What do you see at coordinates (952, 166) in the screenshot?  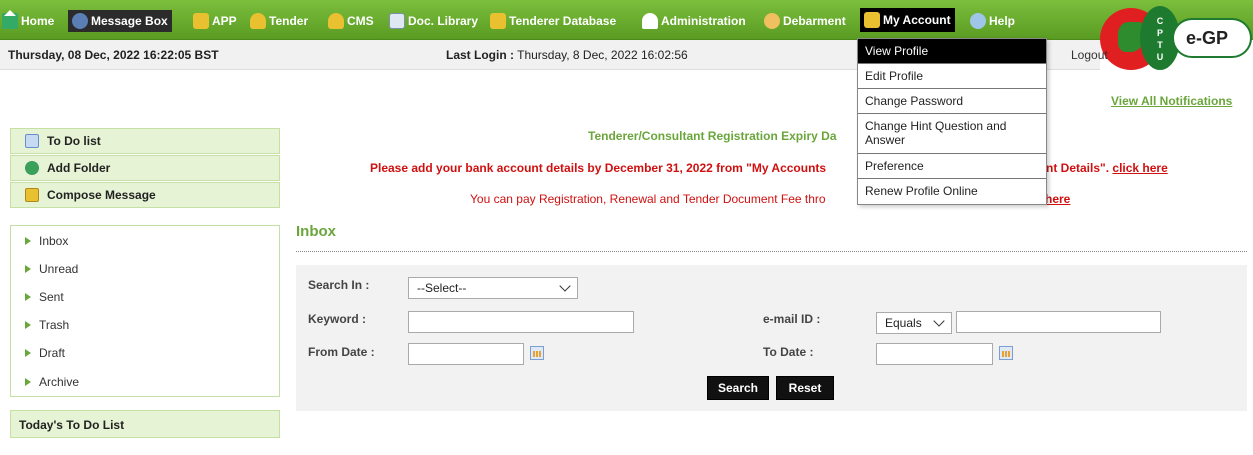 I see `menu-preference: Preference` at bounding box center [952, 166].